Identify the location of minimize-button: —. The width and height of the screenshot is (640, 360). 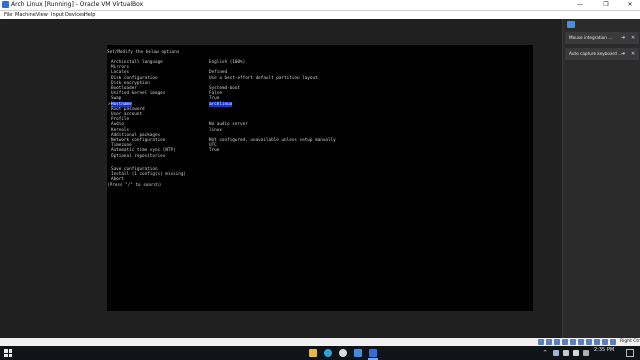
(580, 5).